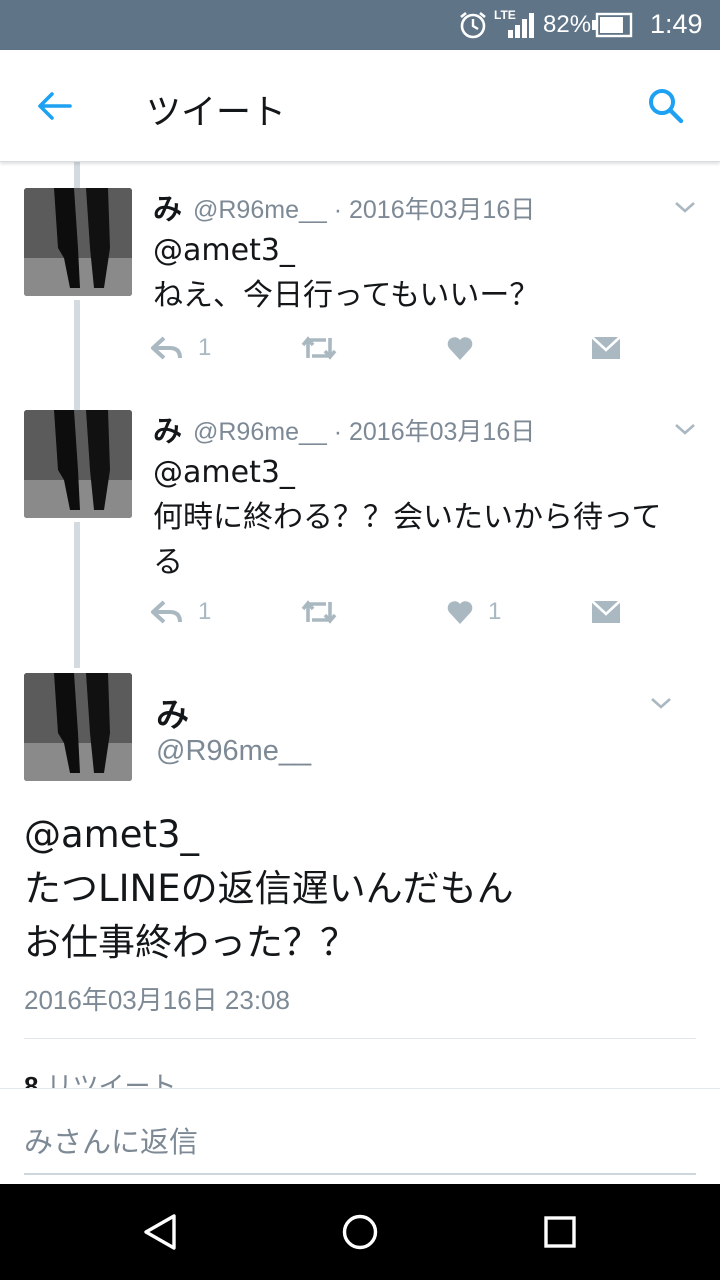  I want to click on like-action, so click(467, 348).